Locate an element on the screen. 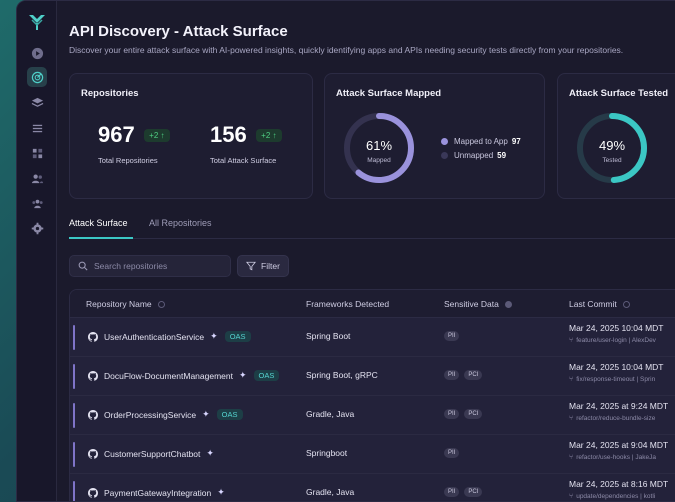 Image resolution: width=675 pixels, height=502 pixels. page-title: API Discovery - Attack Surface is located at coordinates (178, 31).